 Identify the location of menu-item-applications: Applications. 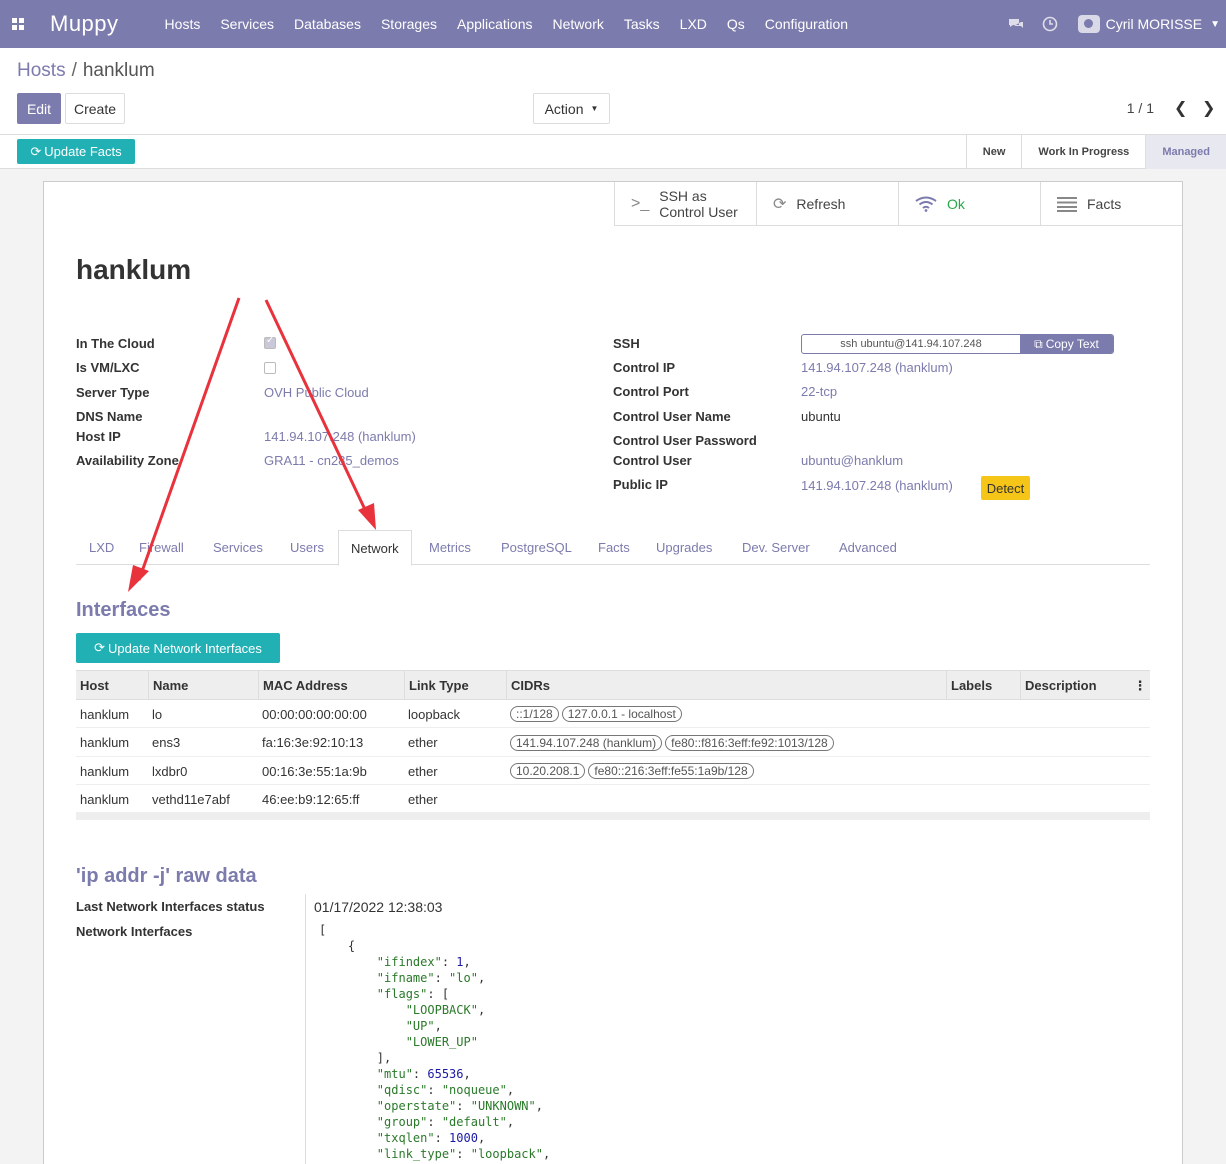
(495, 24).